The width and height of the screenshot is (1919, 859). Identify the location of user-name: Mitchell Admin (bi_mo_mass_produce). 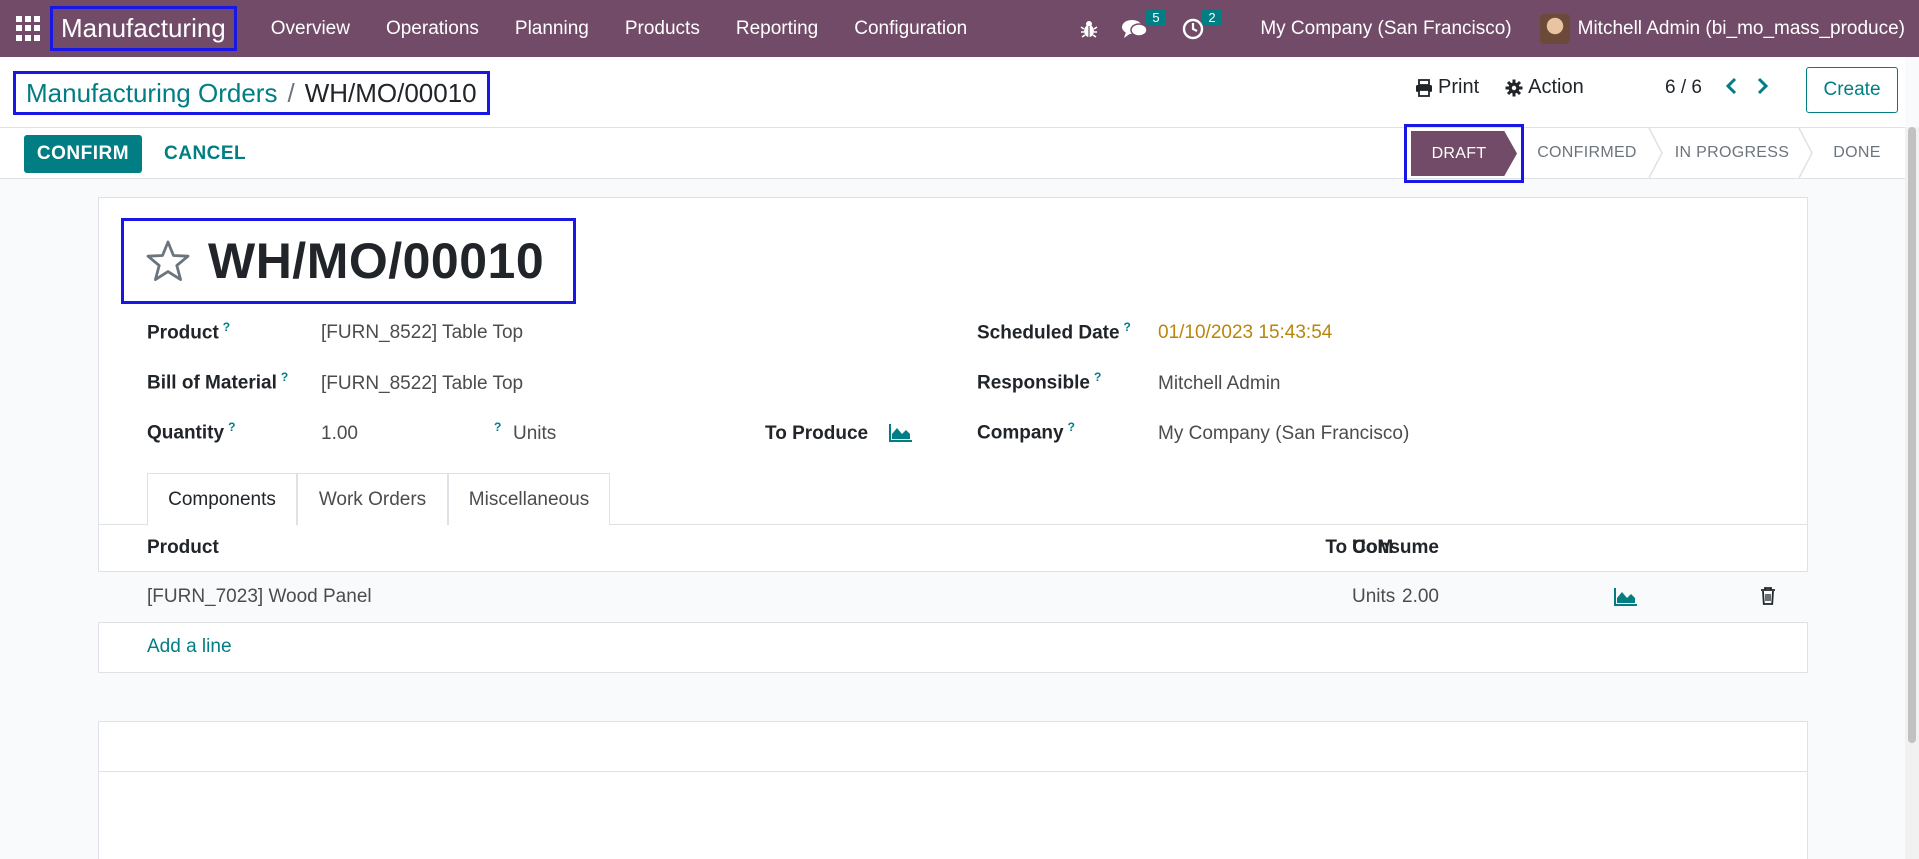
(1741, 28).